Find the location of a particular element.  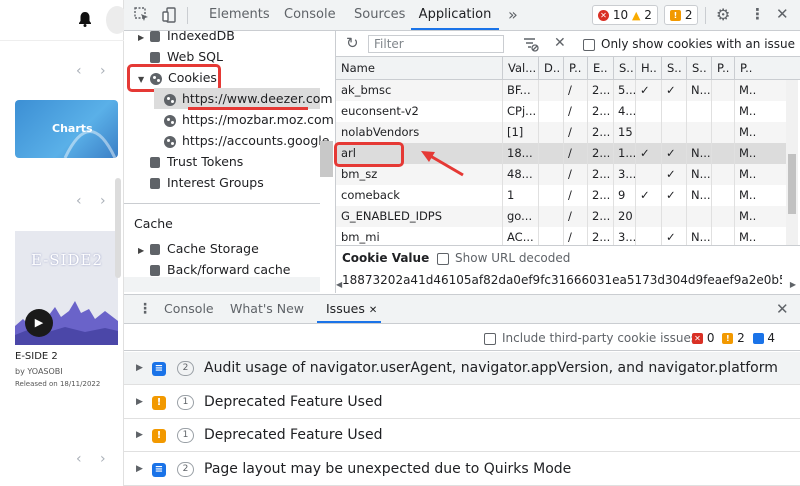

filter-input: Filter is located at coordinates (436, 44).